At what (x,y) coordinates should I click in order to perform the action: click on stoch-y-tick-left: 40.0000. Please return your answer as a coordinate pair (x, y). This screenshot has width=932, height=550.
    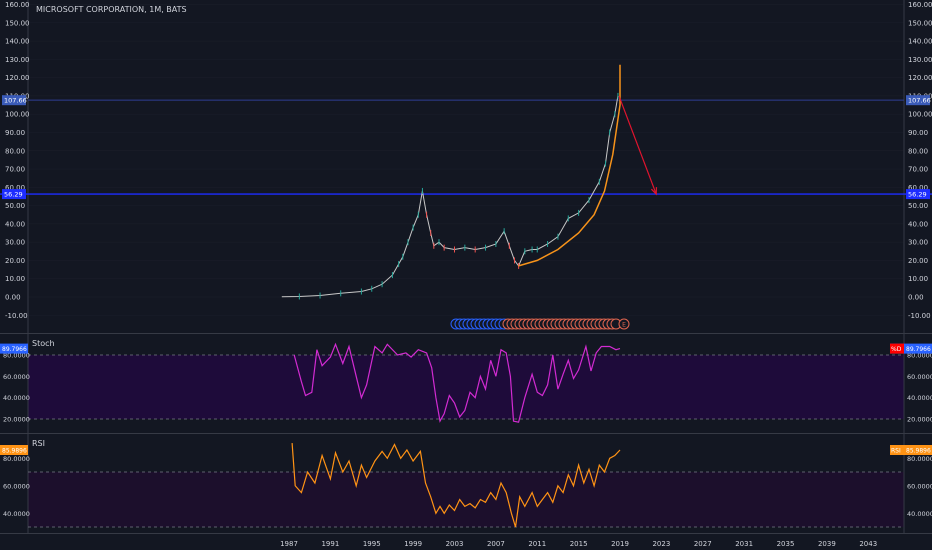
    Looking at the image, I should click on (16, 398).